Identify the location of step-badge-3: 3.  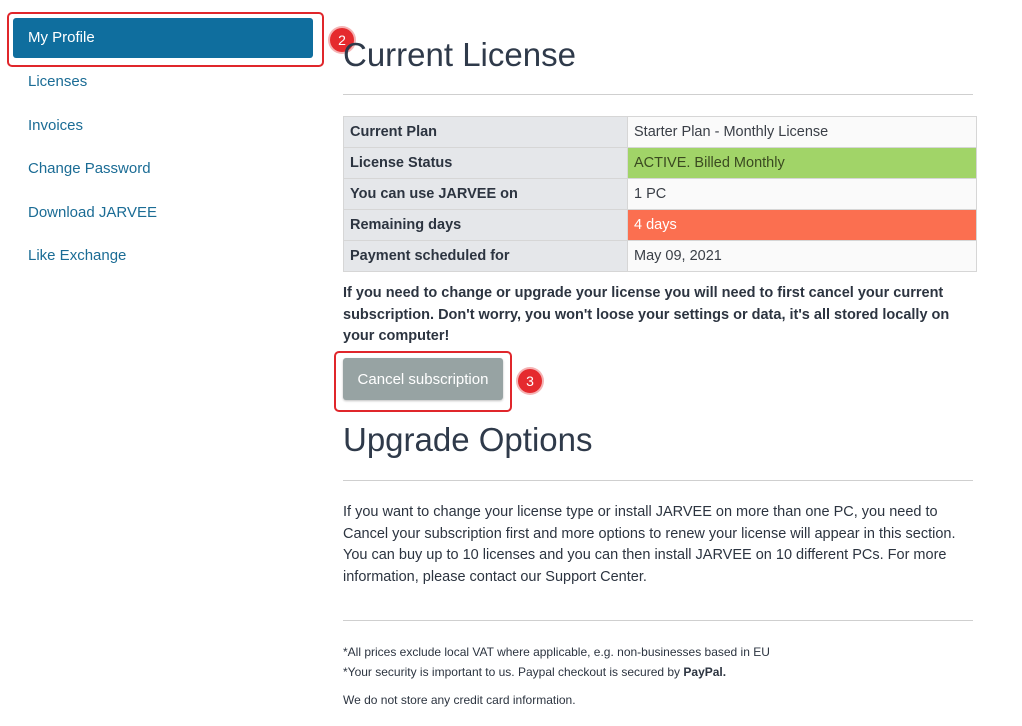
(530, 381).